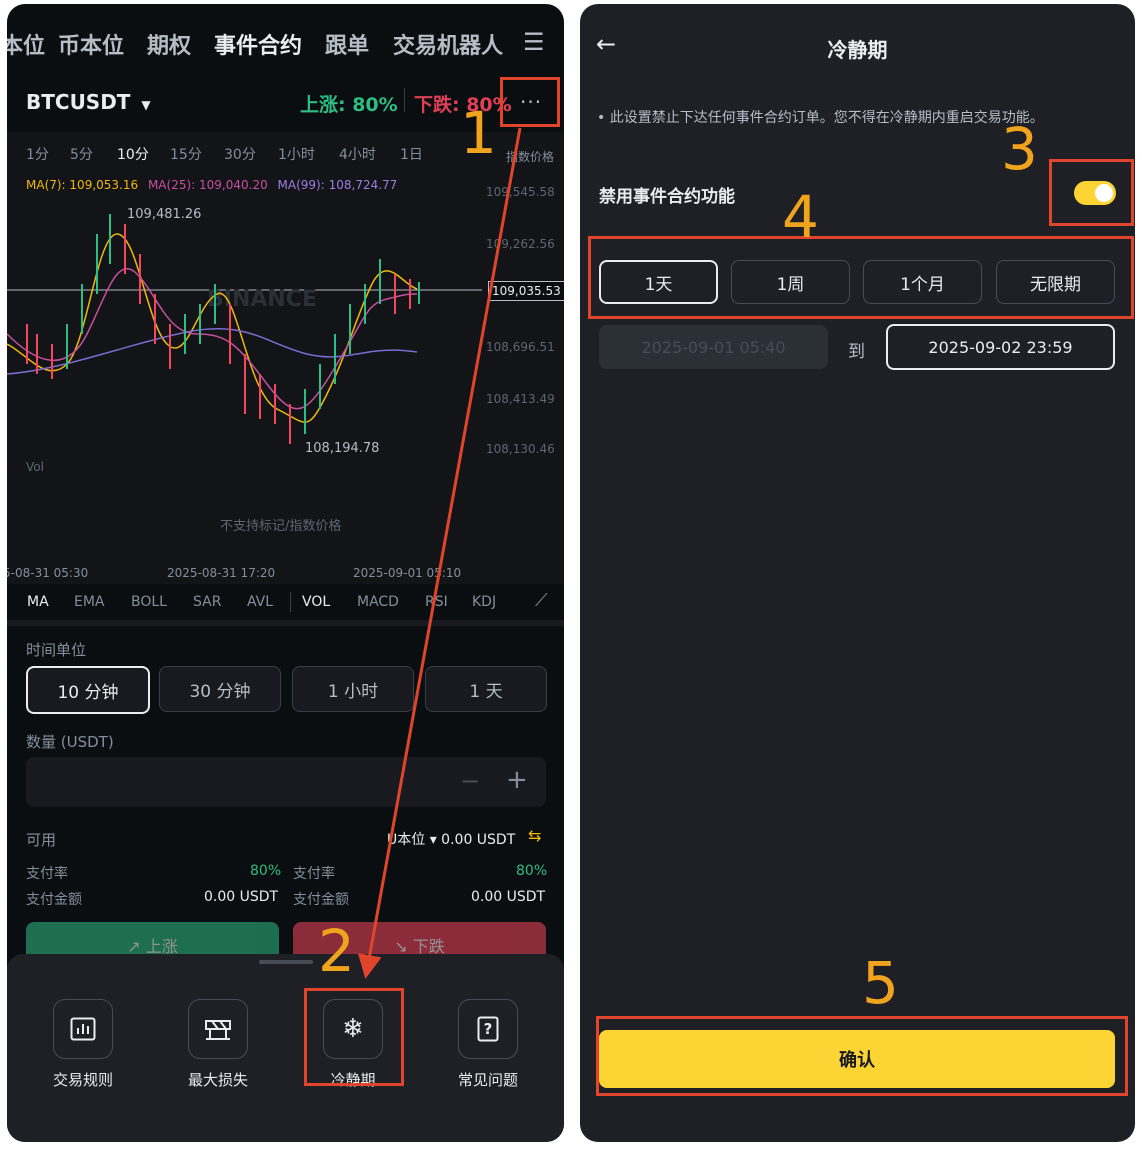  Describe the element at coordinates (800, 217) in the screenshot. I see `annotation-step-4: 4` at that location.